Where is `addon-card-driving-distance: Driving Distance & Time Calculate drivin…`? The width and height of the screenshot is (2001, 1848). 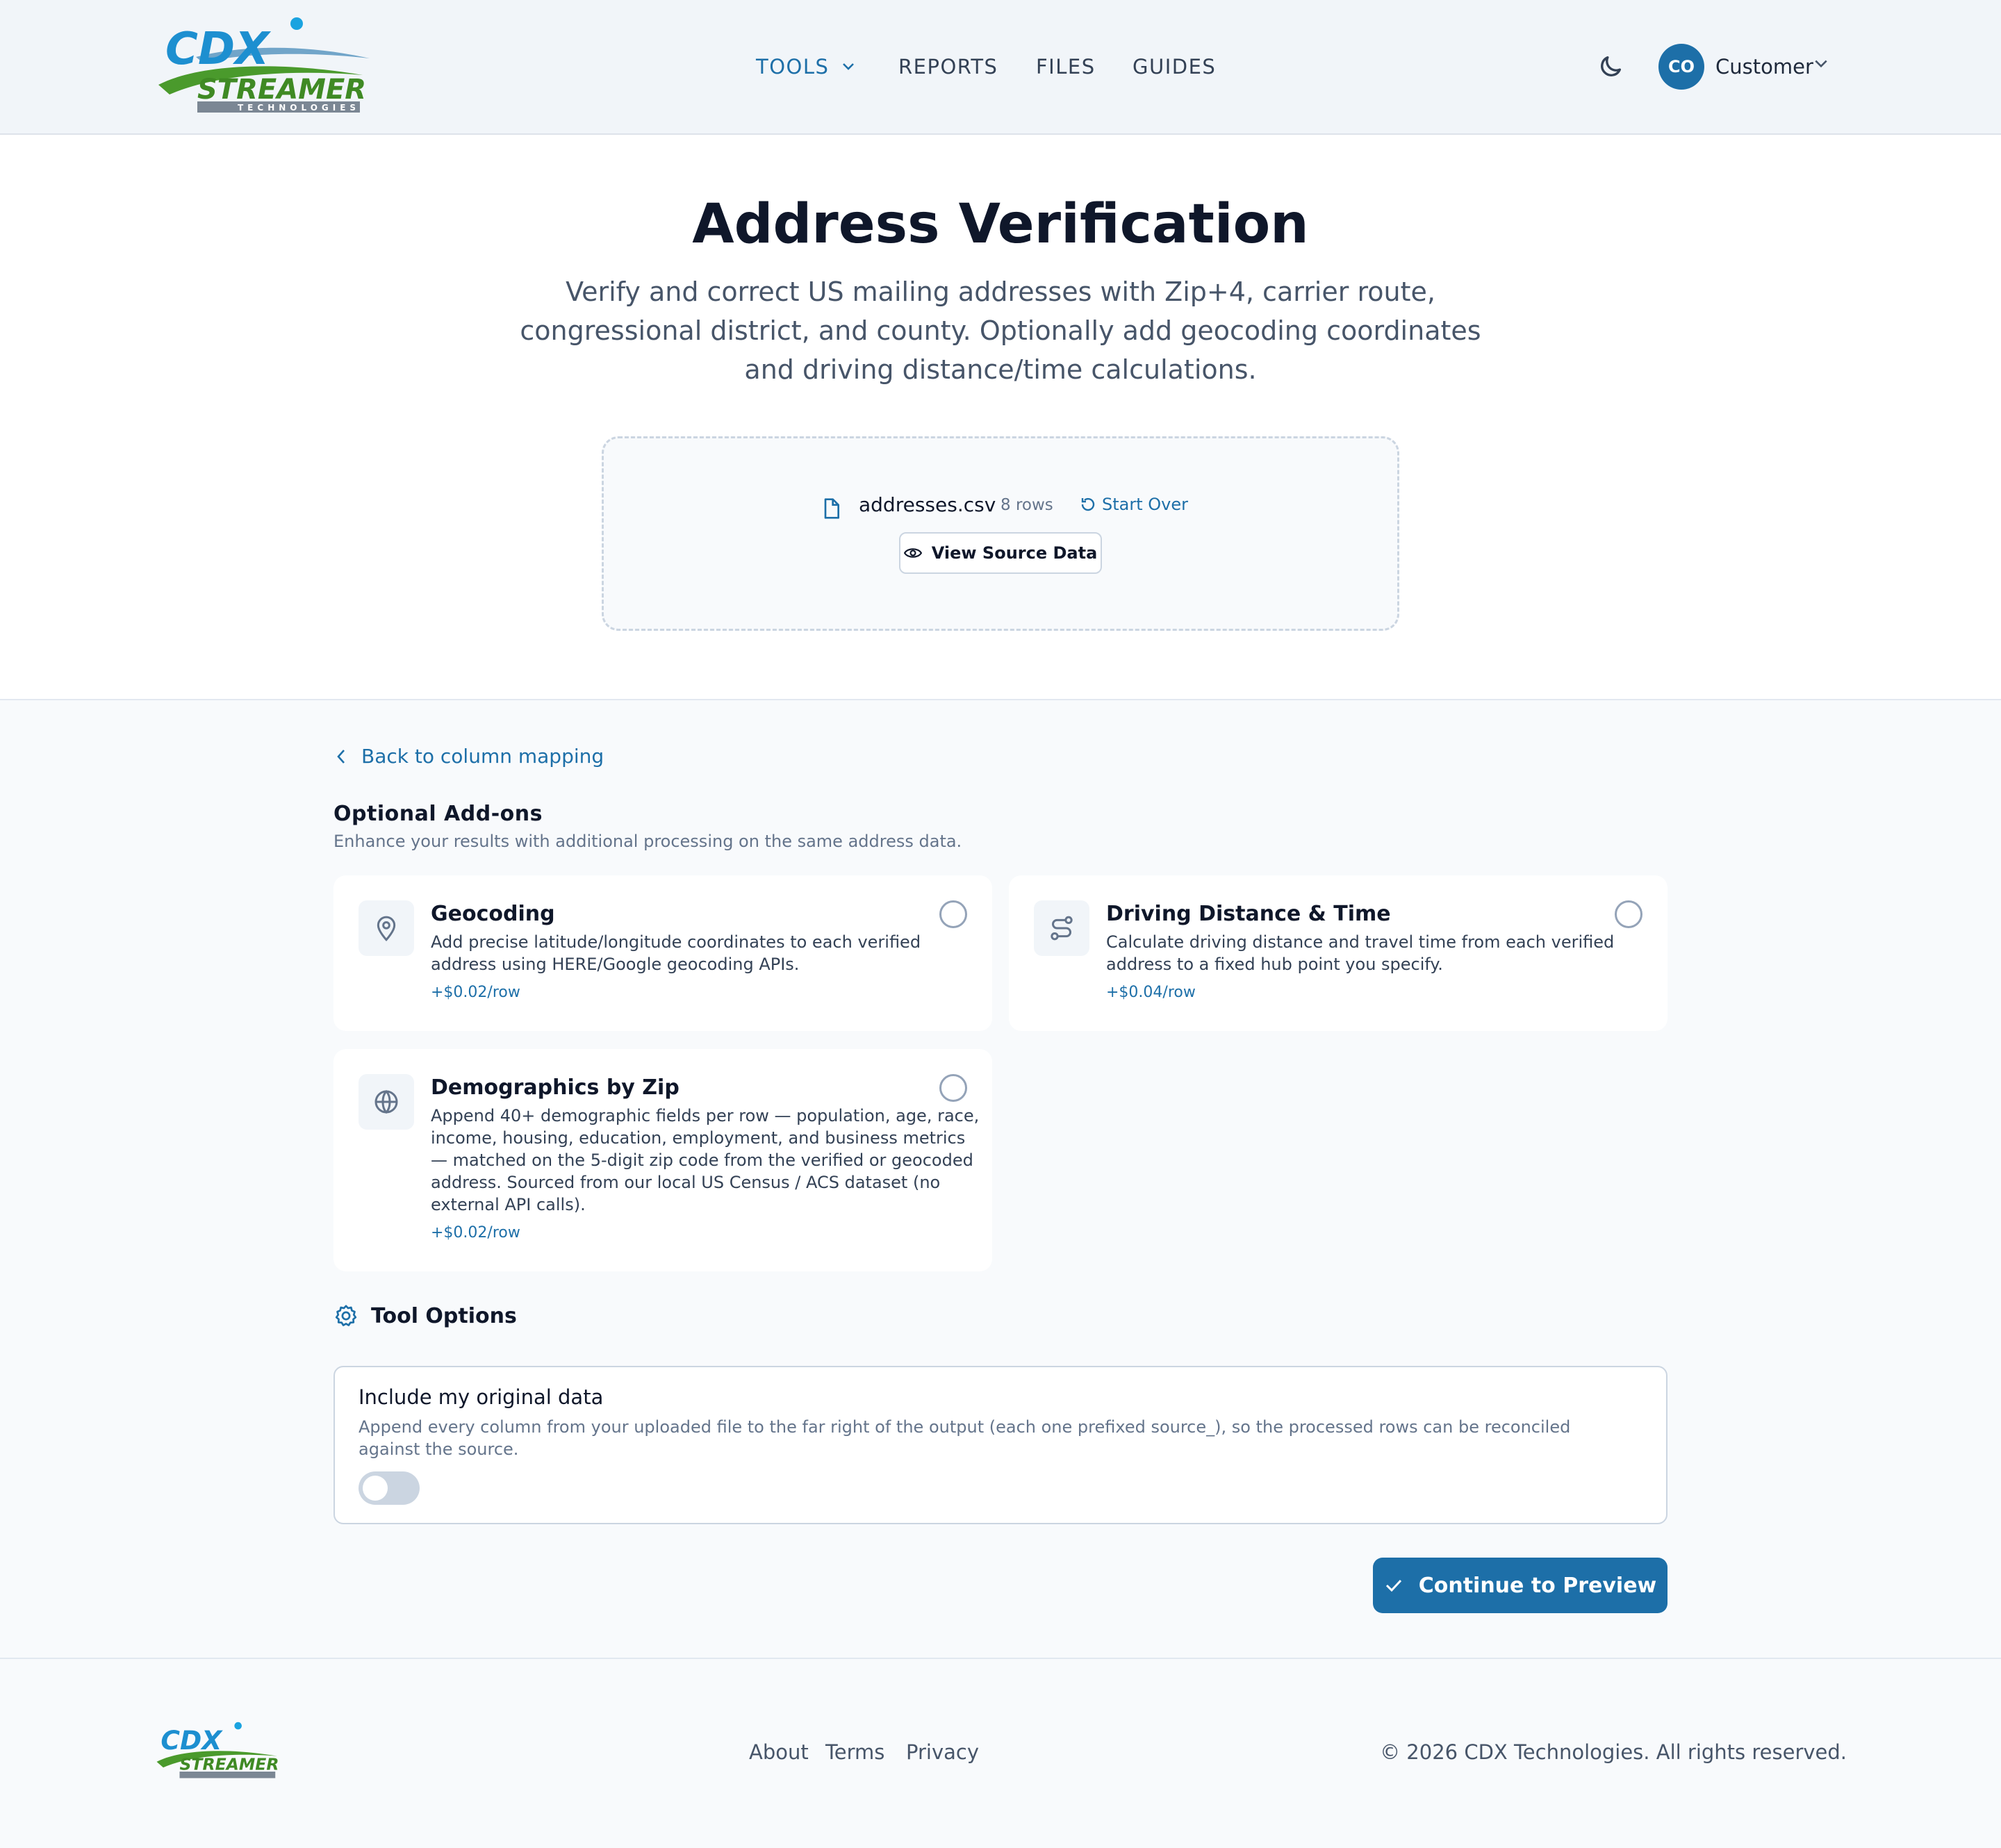 addon-card-driving-distance: Driving Distance & Time Calculate drivin… is located at coordinates (1338, 953).